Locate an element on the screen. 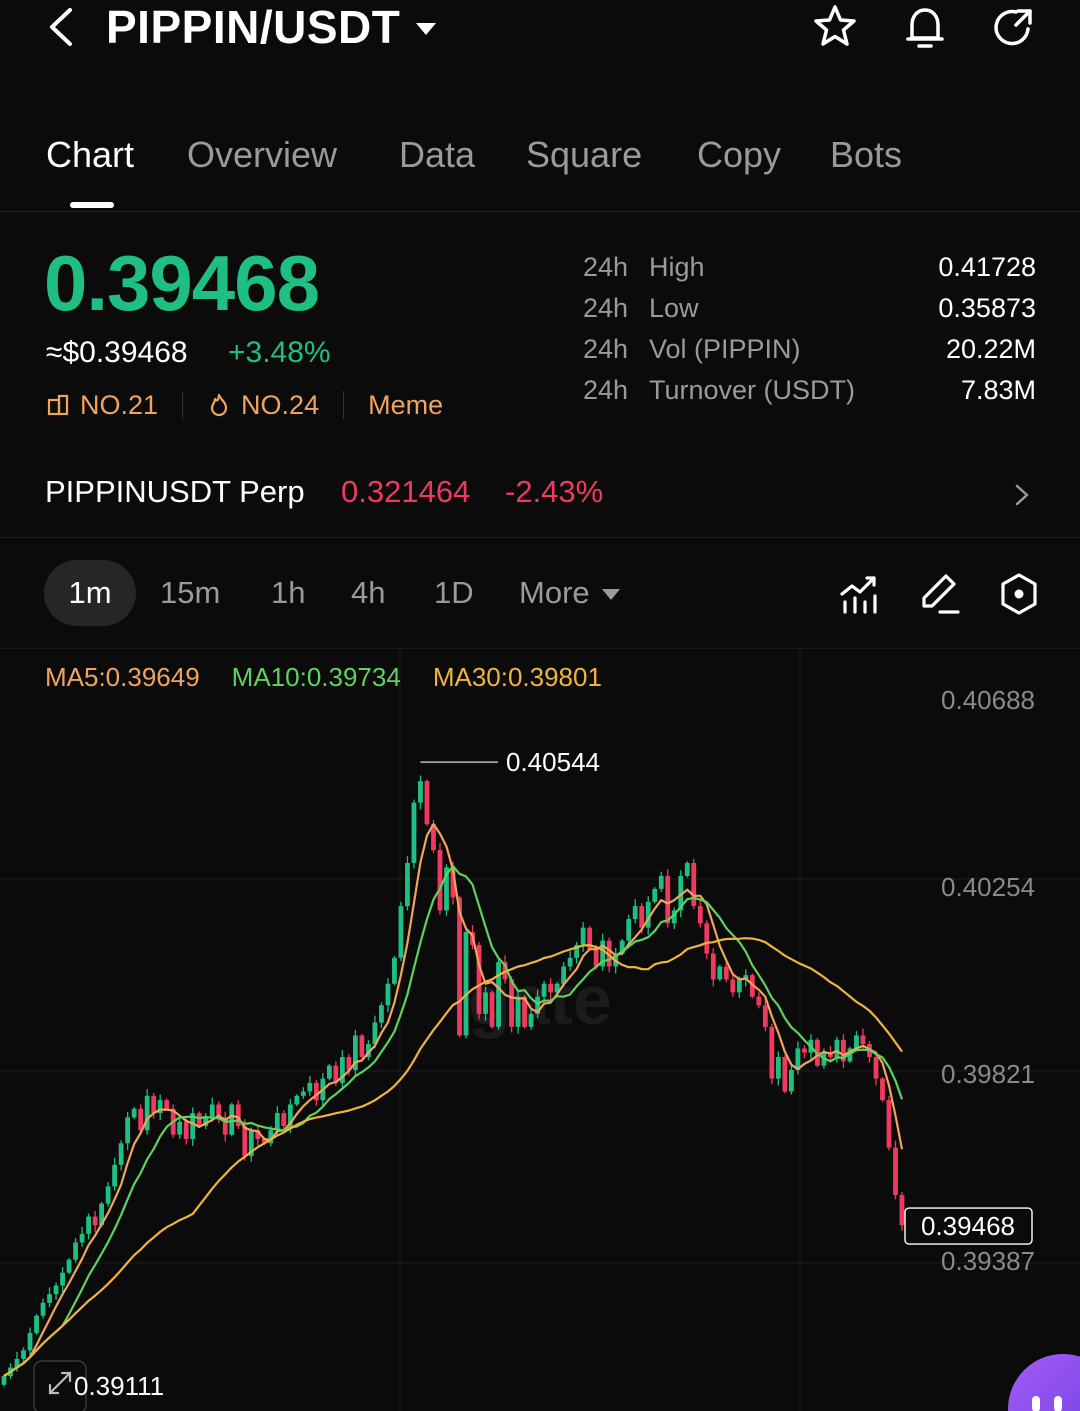  rank-badge: NO.21 is located at coordinates (102, 405).